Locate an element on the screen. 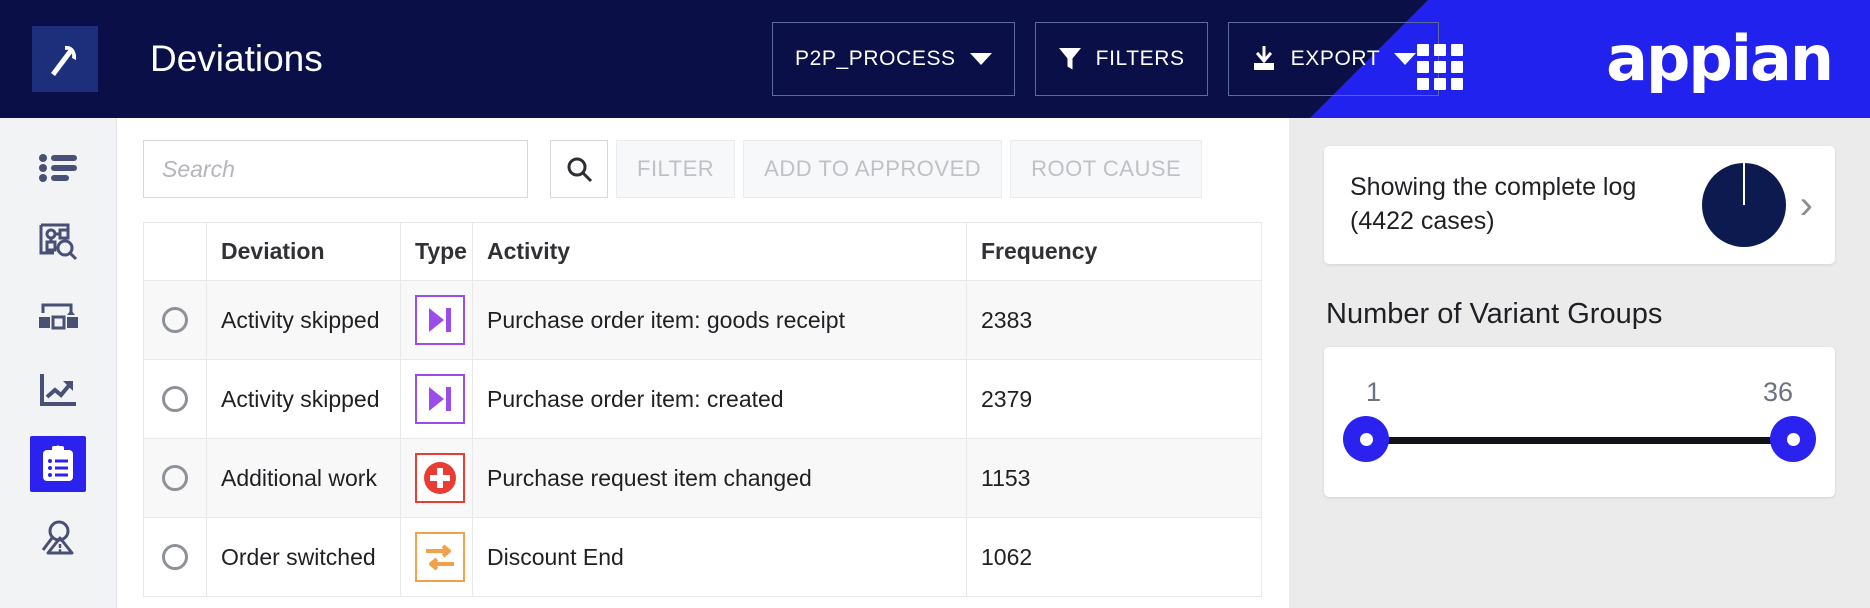  cell-frequency: 1062 is located at coordinates (1114, 557).